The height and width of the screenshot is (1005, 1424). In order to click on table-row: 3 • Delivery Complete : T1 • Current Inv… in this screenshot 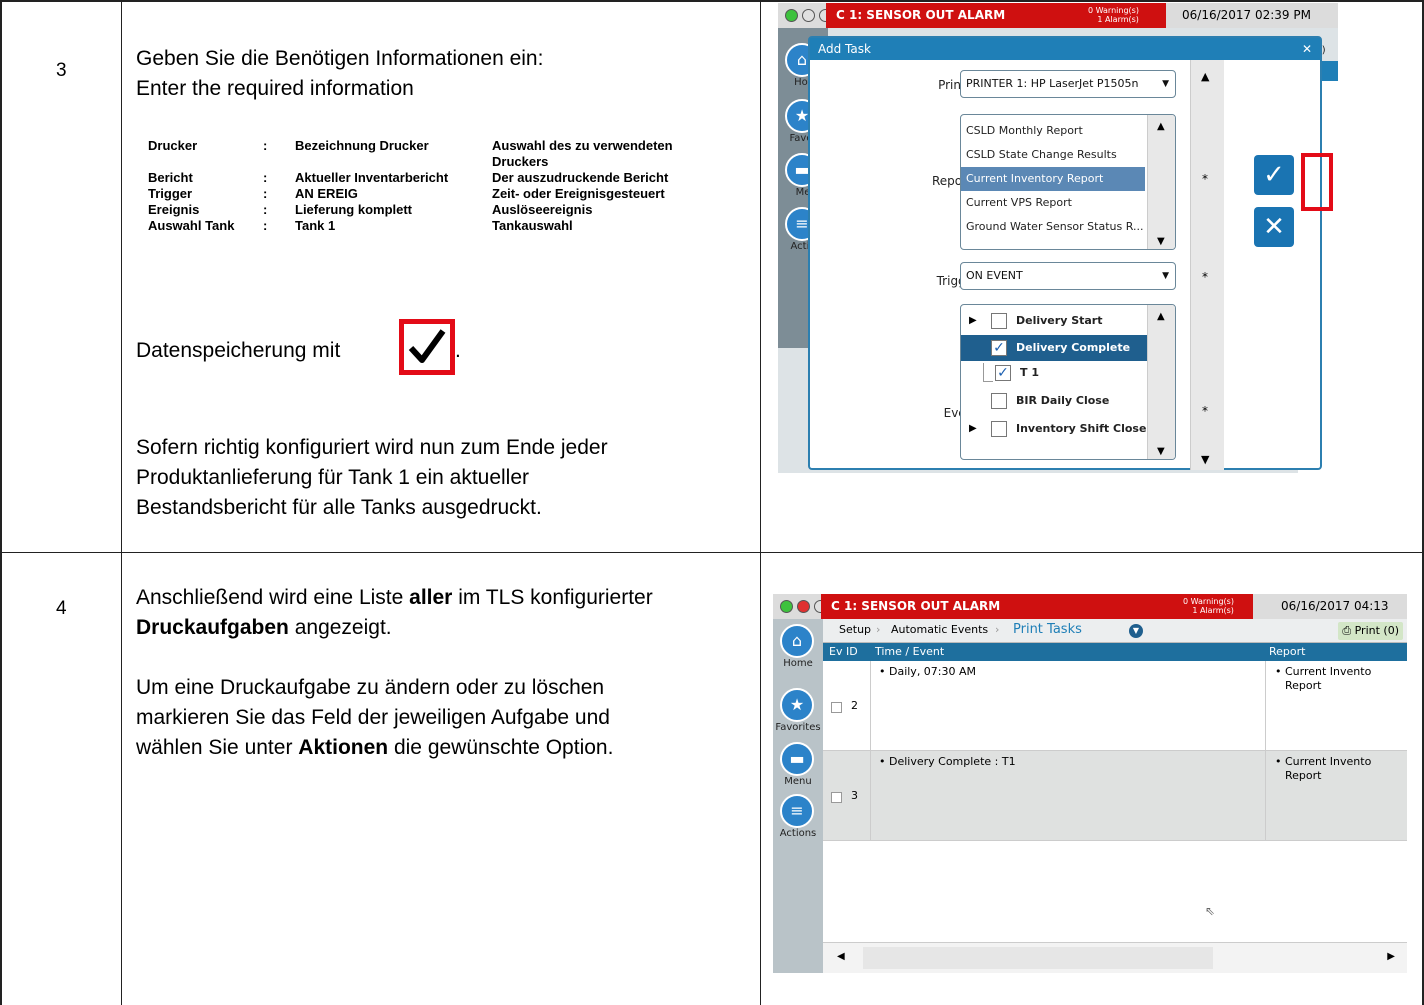, I will do `click(1115, 796)`.